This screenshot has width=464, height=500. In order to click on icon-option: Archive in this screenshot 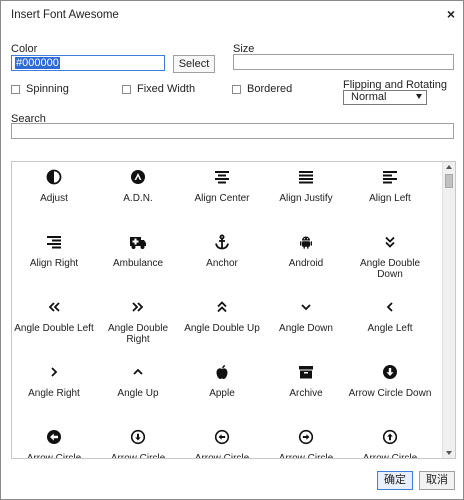, I will do `click(306, 387)`.